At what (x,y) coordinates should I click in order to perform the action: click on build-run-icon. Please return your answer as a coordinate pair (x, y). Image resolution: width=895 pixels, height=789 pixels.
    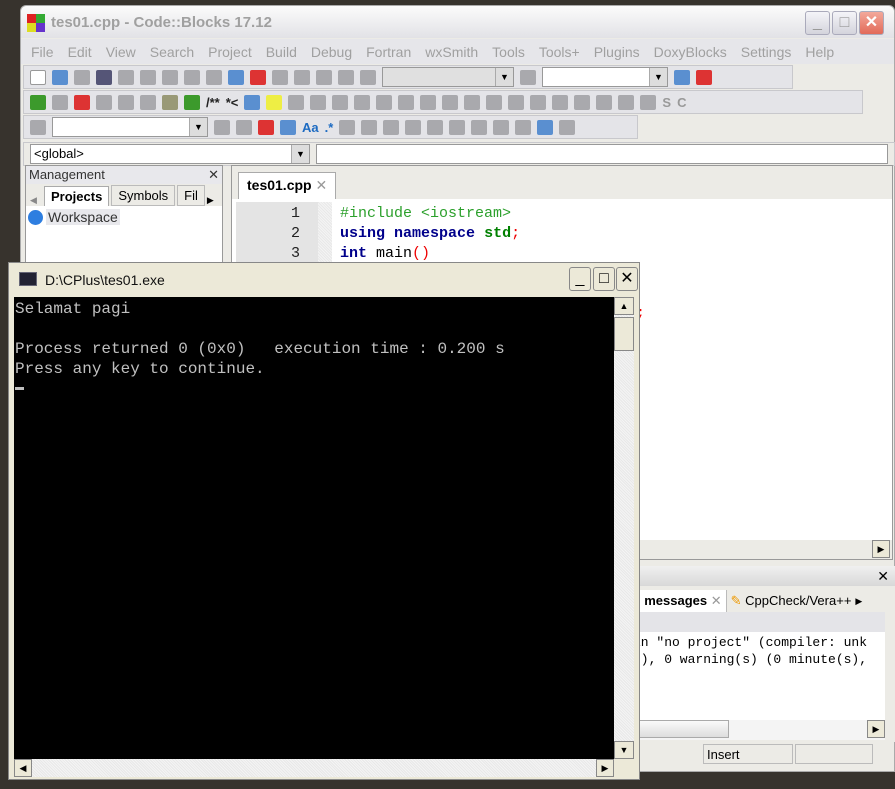
    Looking at the image, I should click on (324, 77).